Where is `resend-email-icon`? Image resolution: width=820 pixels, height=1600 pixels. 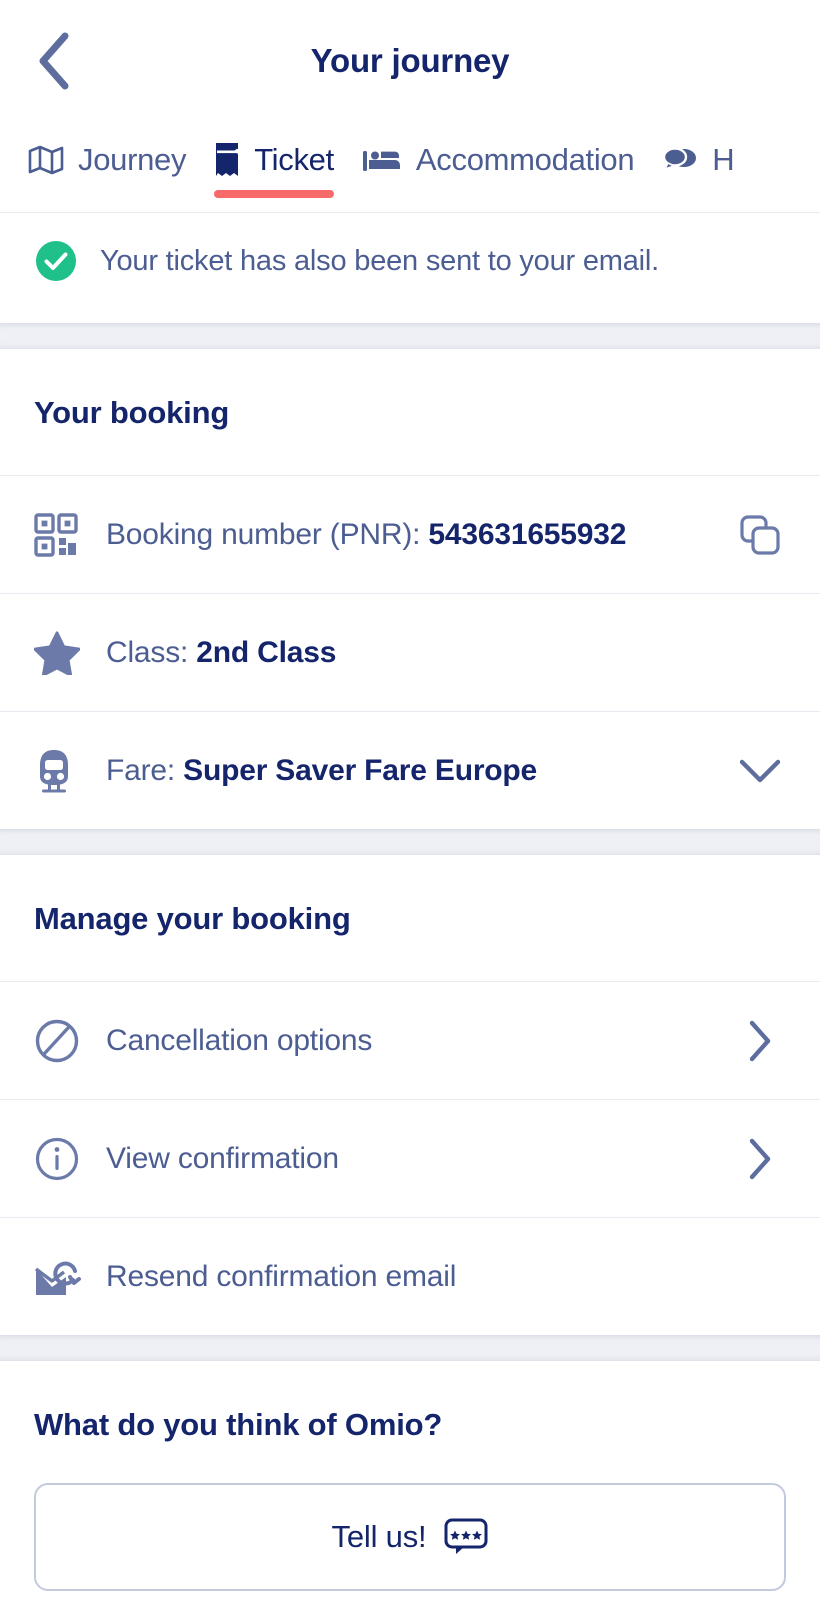 resend-email-icon is located at coordinates (65, 1277).